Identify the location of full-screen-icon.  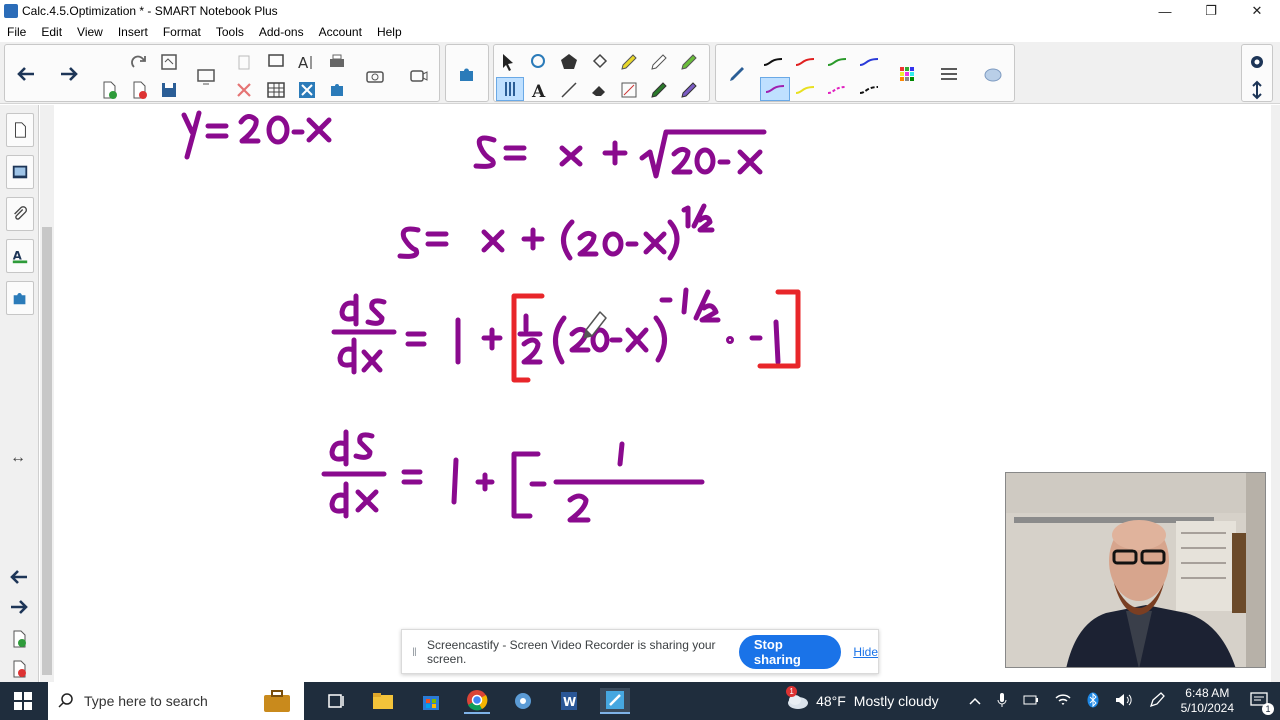
(276, 62).